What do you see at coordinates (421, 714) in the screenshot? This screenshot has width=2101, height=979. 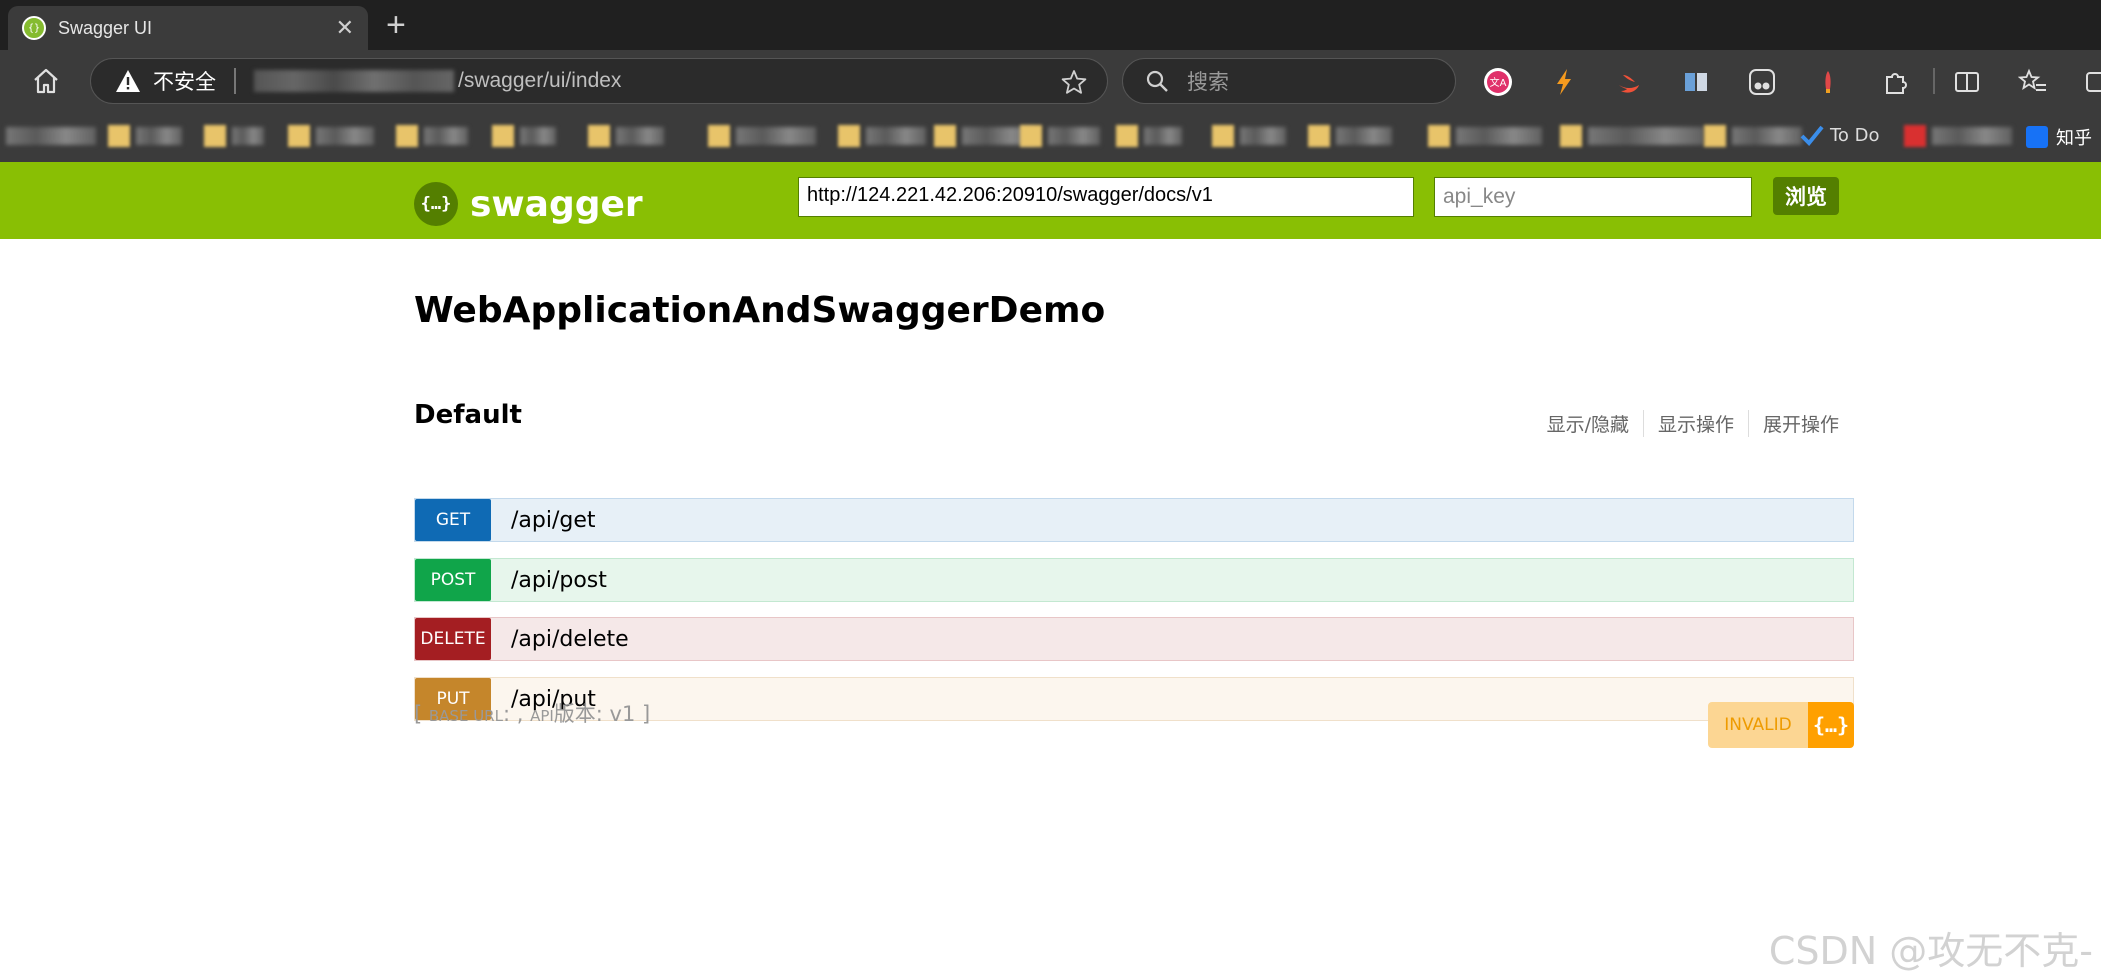 I see `base-url-open: [` at bounding box center [421, 714].